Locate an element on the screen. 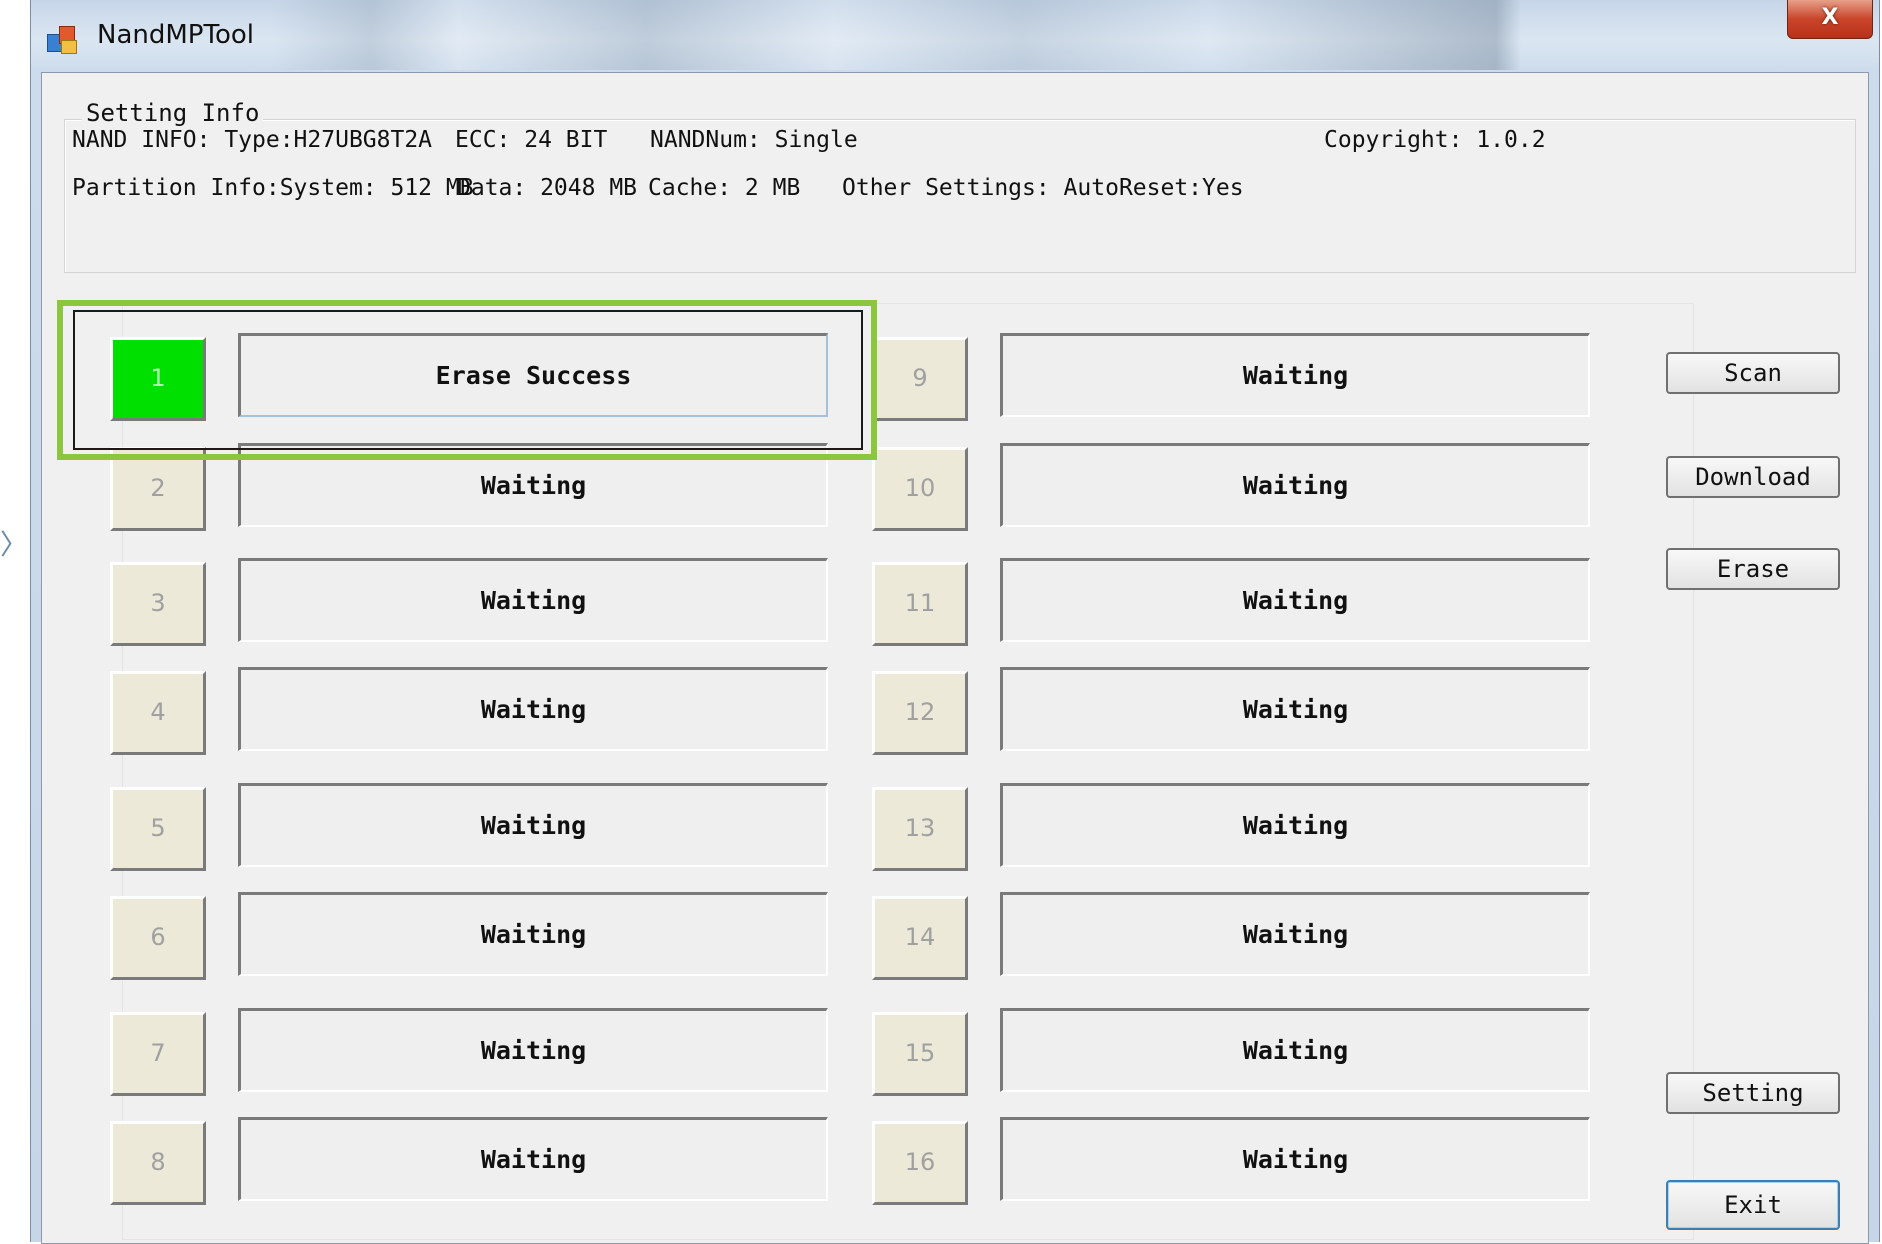 The height and width of the screenshot is (1244, 1882). port-number-6: 6 is located at coordinates (158, 938).